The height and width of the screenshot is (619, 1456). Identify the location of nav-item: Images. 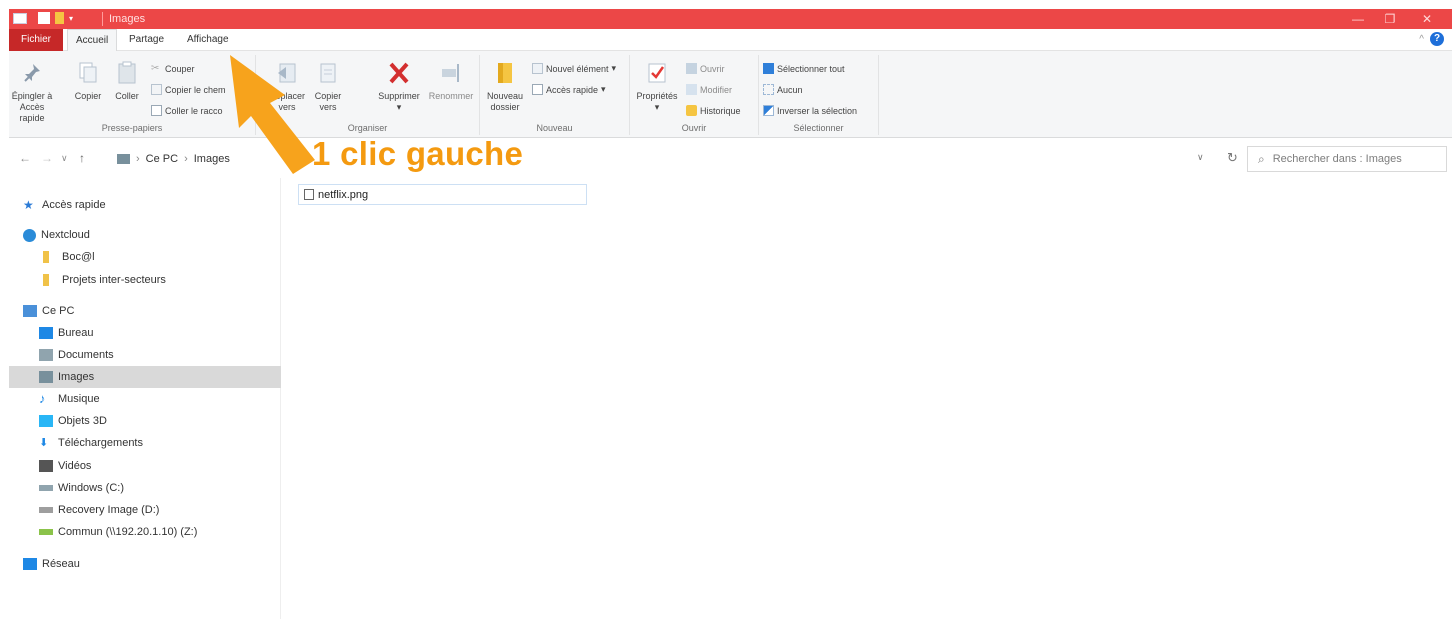
(145, 377).